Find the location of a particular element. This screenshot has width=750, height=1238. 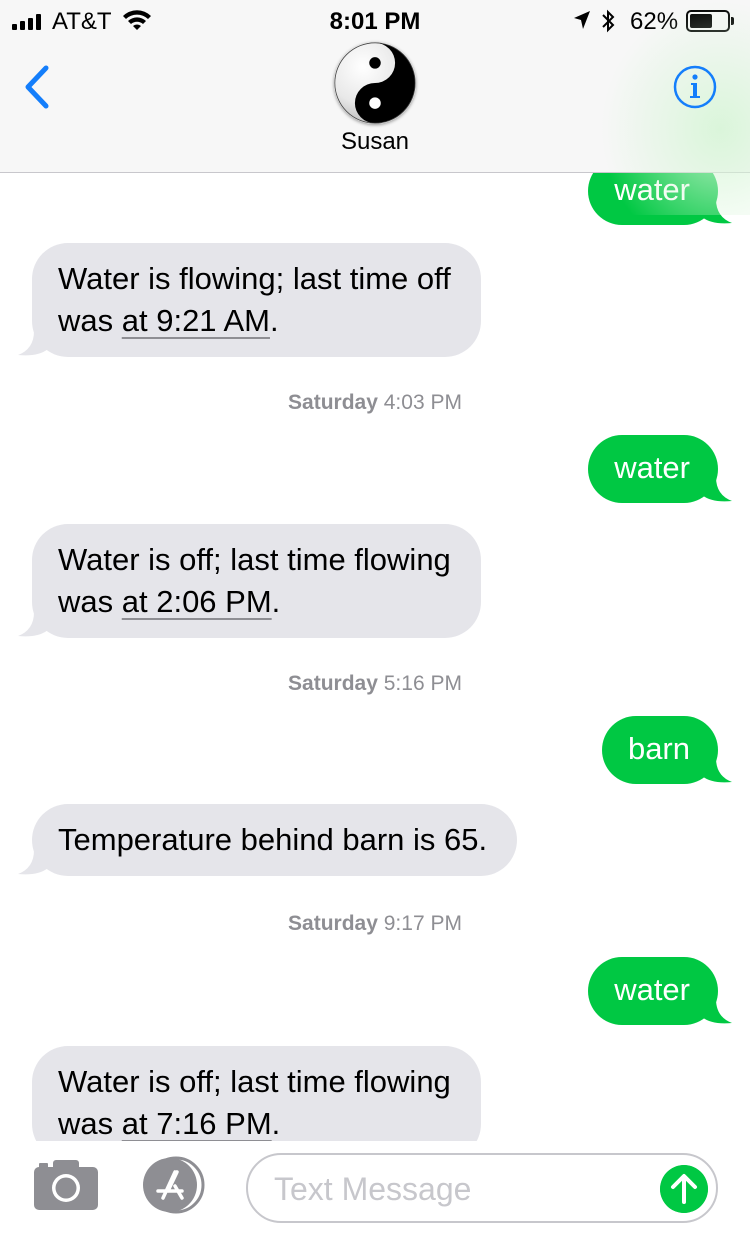

detected-time-link: at 9:21 AM is located at coordinates (196, 320).